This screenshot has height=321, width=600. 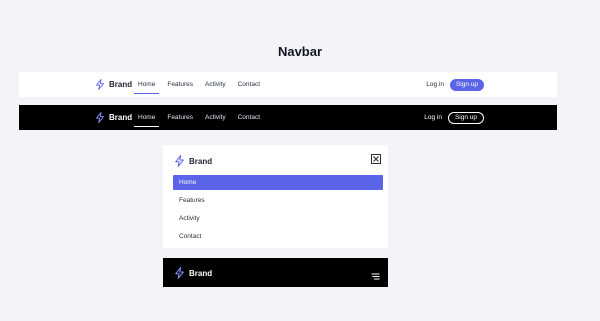 I want to click on mobile-item-activity: Activity, so click(x=278, y=218).